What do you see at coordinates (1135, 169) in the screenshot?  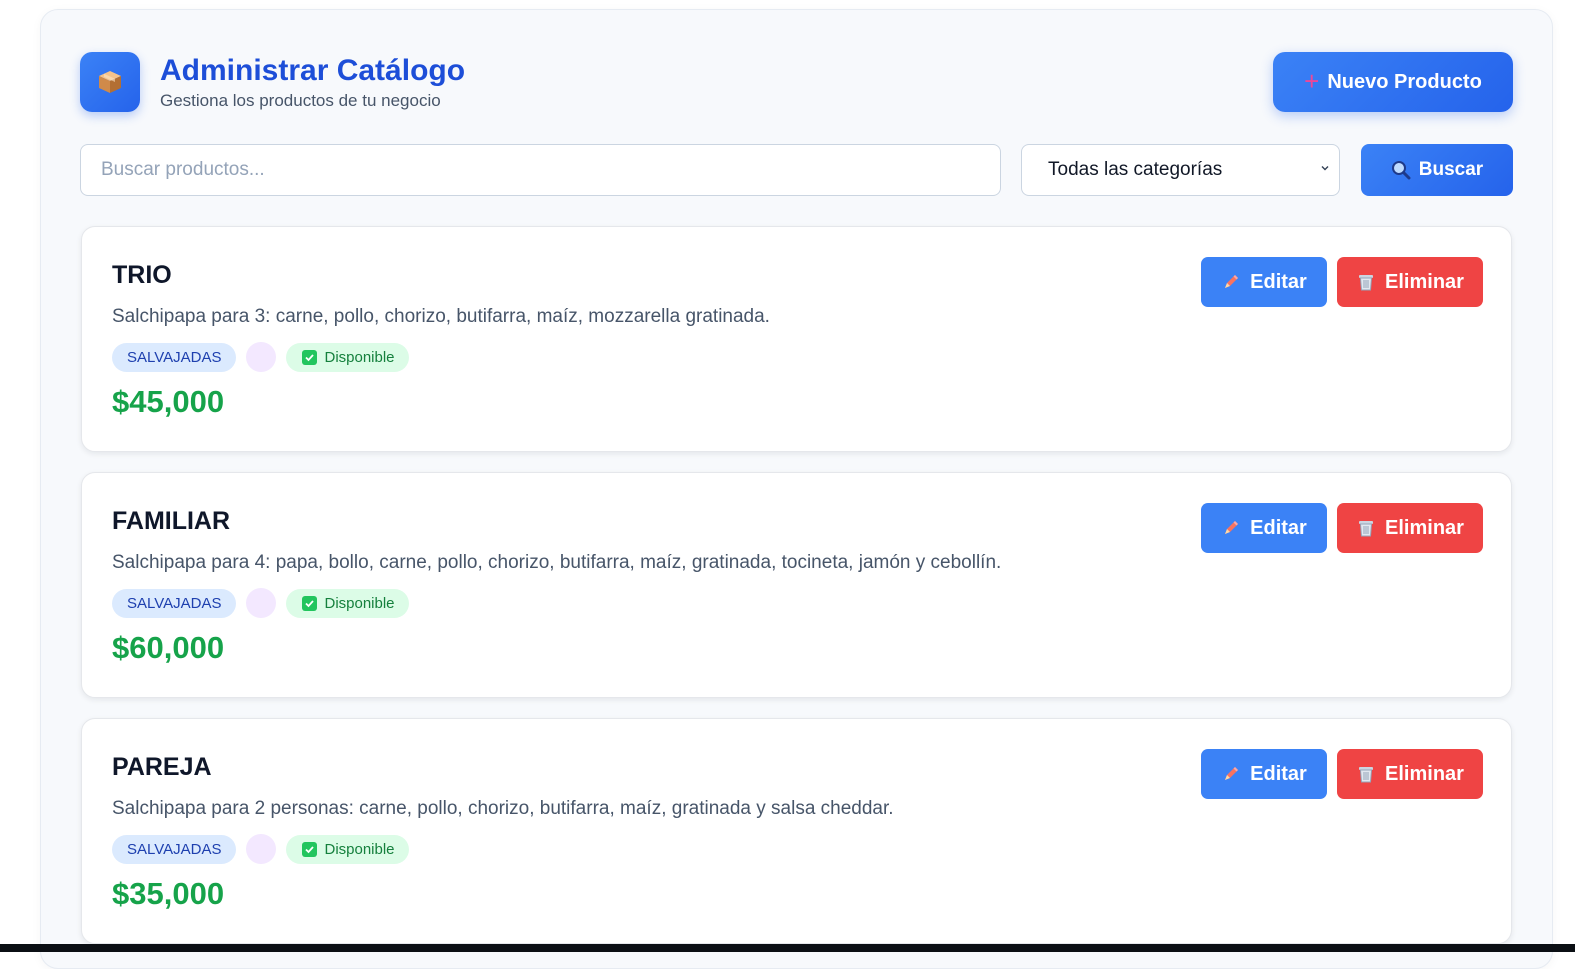 I see `category-select-value: Todas las categorías` at bounding box center [1135, 169].